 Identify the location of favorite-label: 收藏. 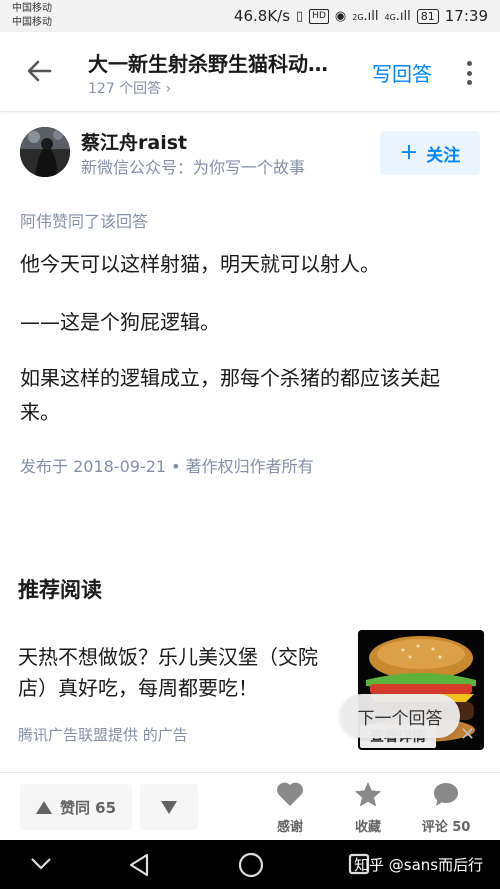
(367, 827).